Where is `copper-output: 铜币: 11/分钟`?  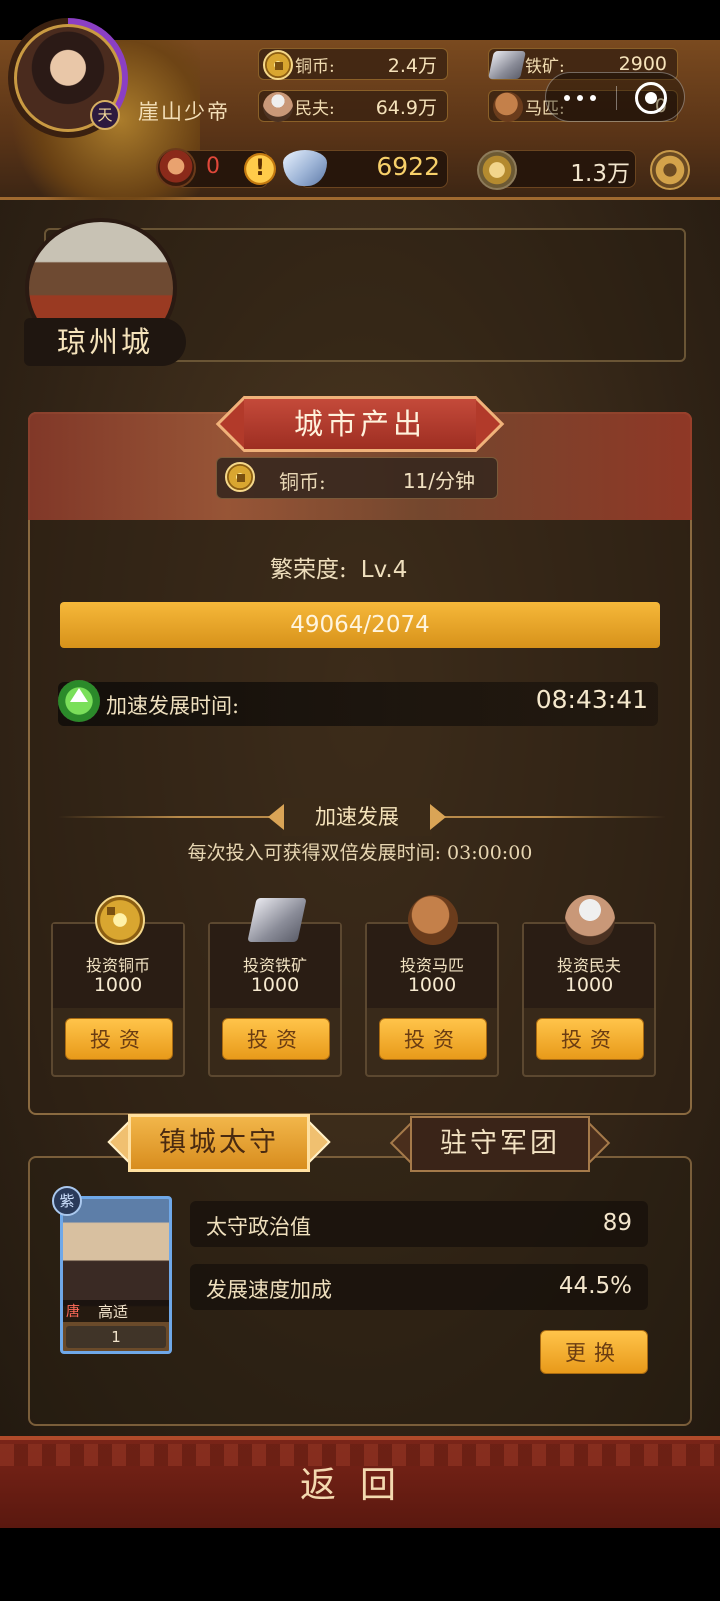
copper-output: 铜币: 11/分钟 is located at coordinates (357, 478).